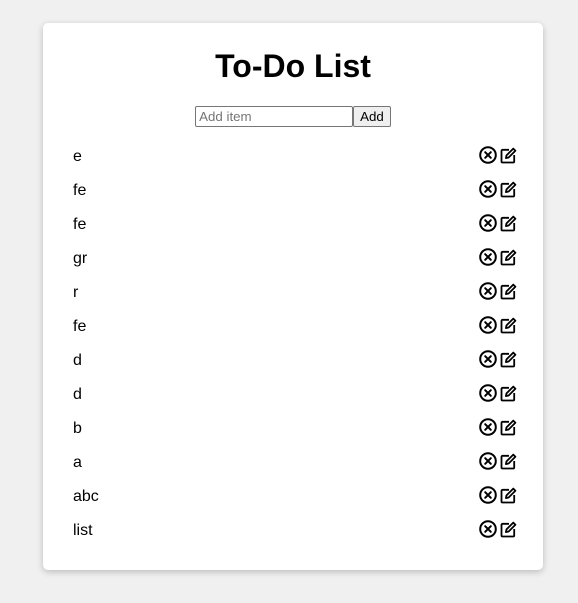  What do you see at coordinates (295, 462) in the screenshot?
I see `list-item: a` at bounding box center [295, 462].